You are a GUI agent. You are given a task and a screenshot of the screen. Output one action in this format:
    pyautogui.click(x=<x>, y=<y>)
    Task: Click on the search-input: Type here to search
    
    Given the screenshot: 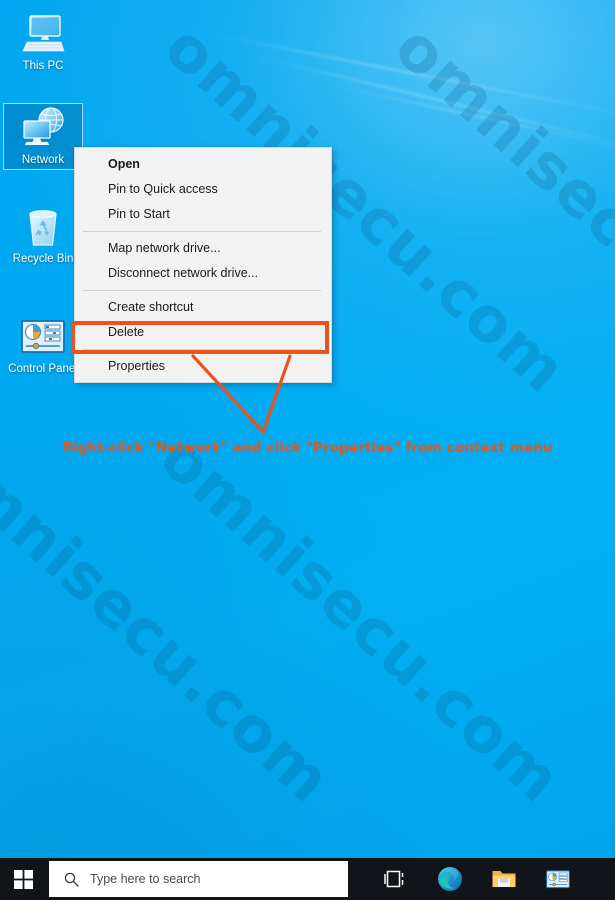 What is the action you would take?
    pyautogui.click(x=198, y=879)
    